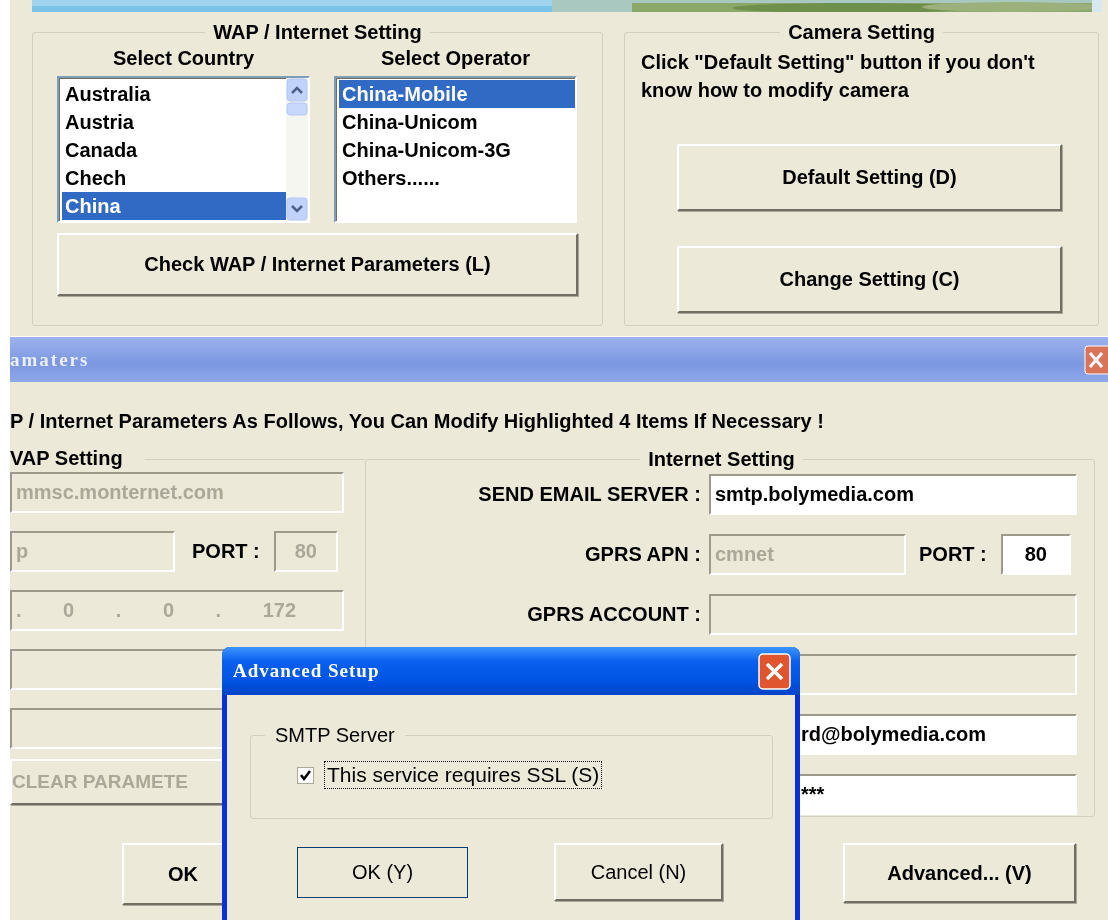  Describe the element at coordinates (638, 872) in the screenshot. I see `cancel-button: Cancel (N)` at that location.